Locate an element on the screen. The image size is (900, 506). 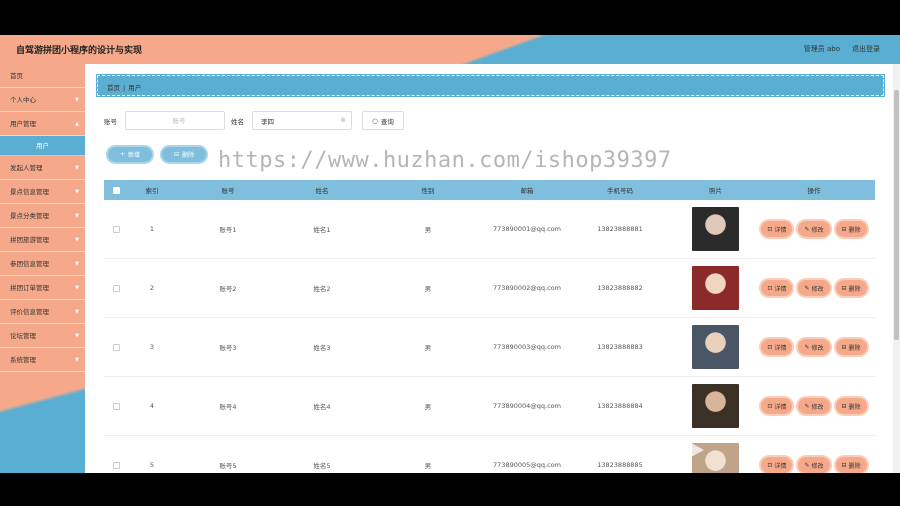
cell-account: 账号3 is located at coordinates (228, 348).